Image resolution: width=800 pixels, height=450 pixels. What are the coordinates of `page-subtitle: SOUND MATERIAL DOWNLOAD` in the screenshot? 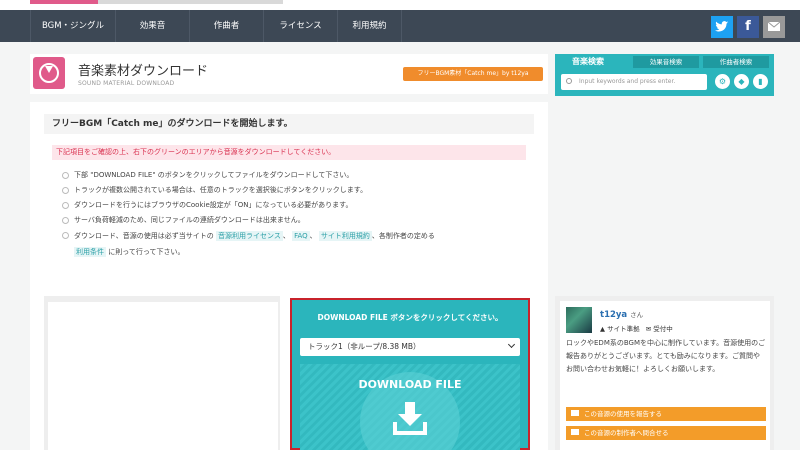 It's located at (126, 83).